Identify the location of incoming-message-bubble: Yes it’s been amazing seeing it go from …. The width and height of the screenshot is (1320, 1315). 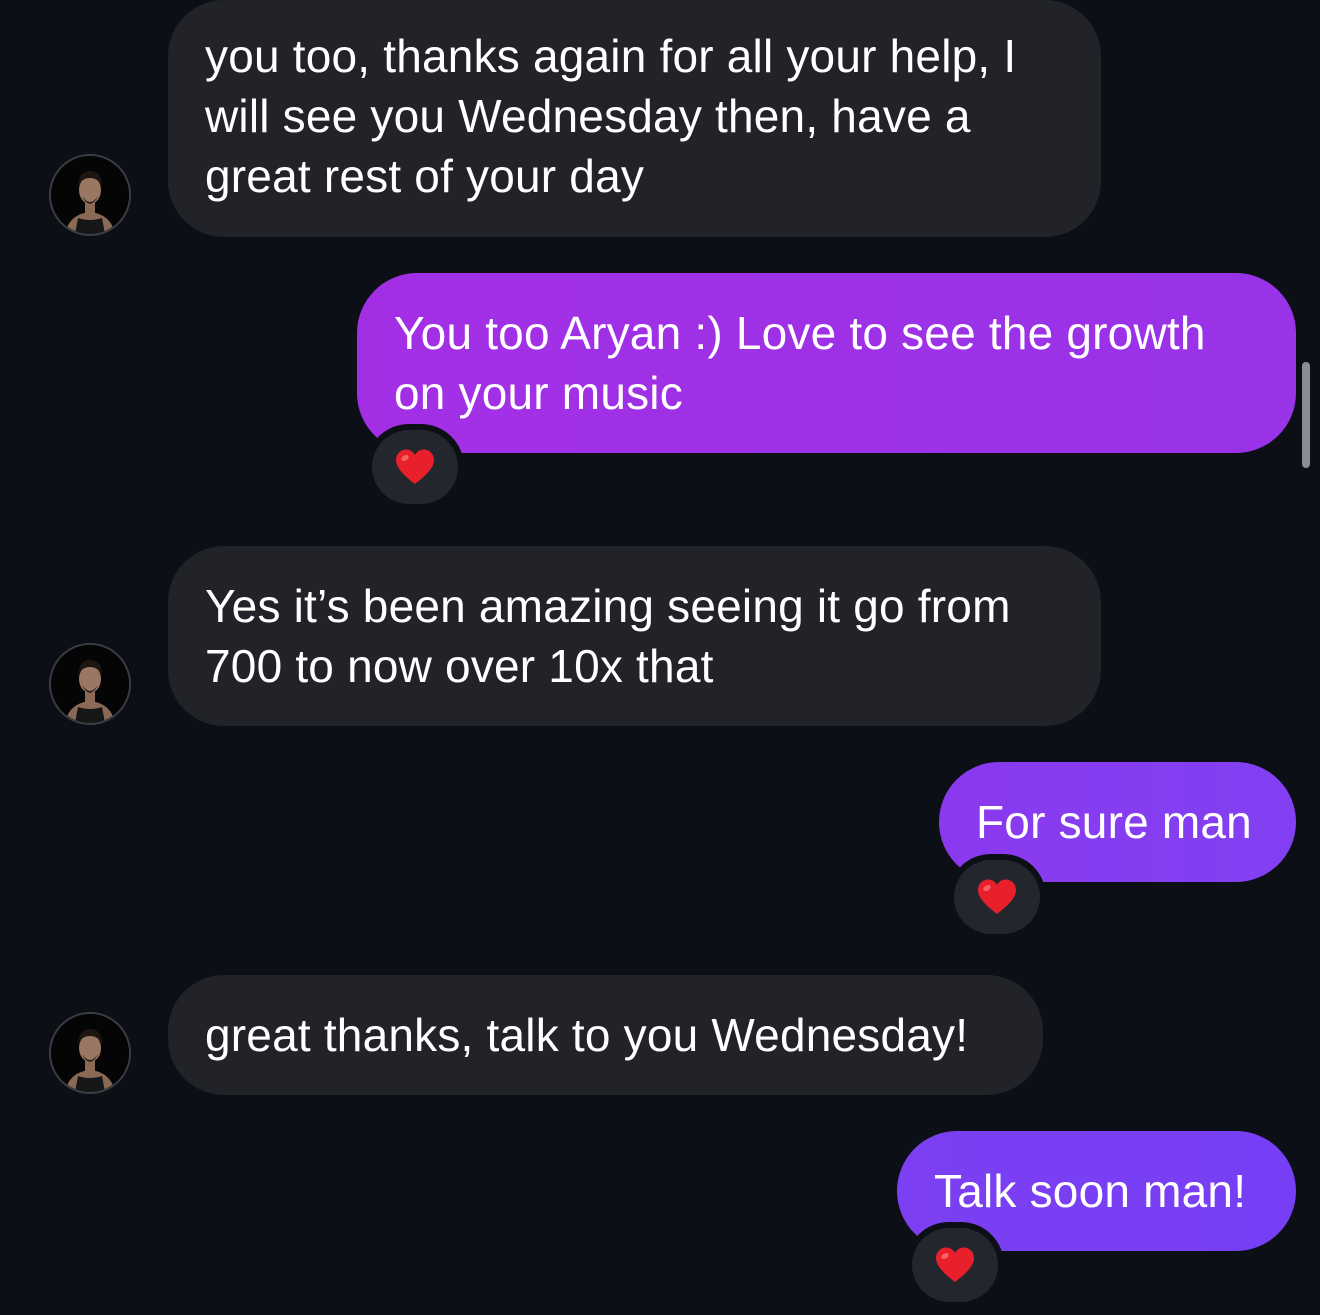
(634, 636).